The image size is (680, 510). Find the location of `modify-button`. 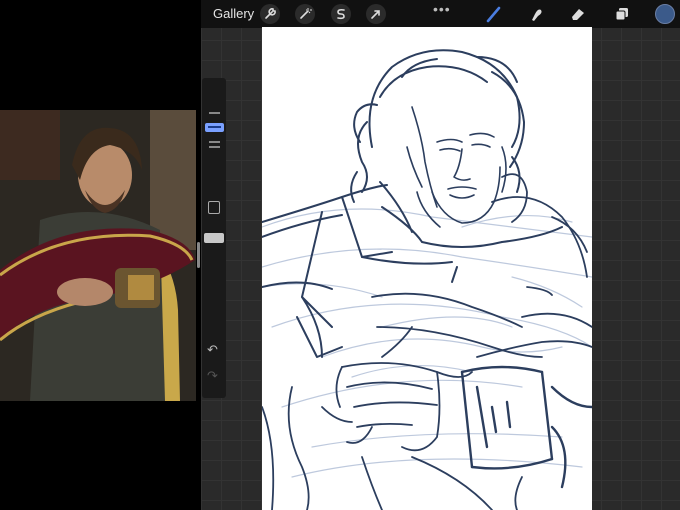

modify-button is located at coordinates (214, 207).